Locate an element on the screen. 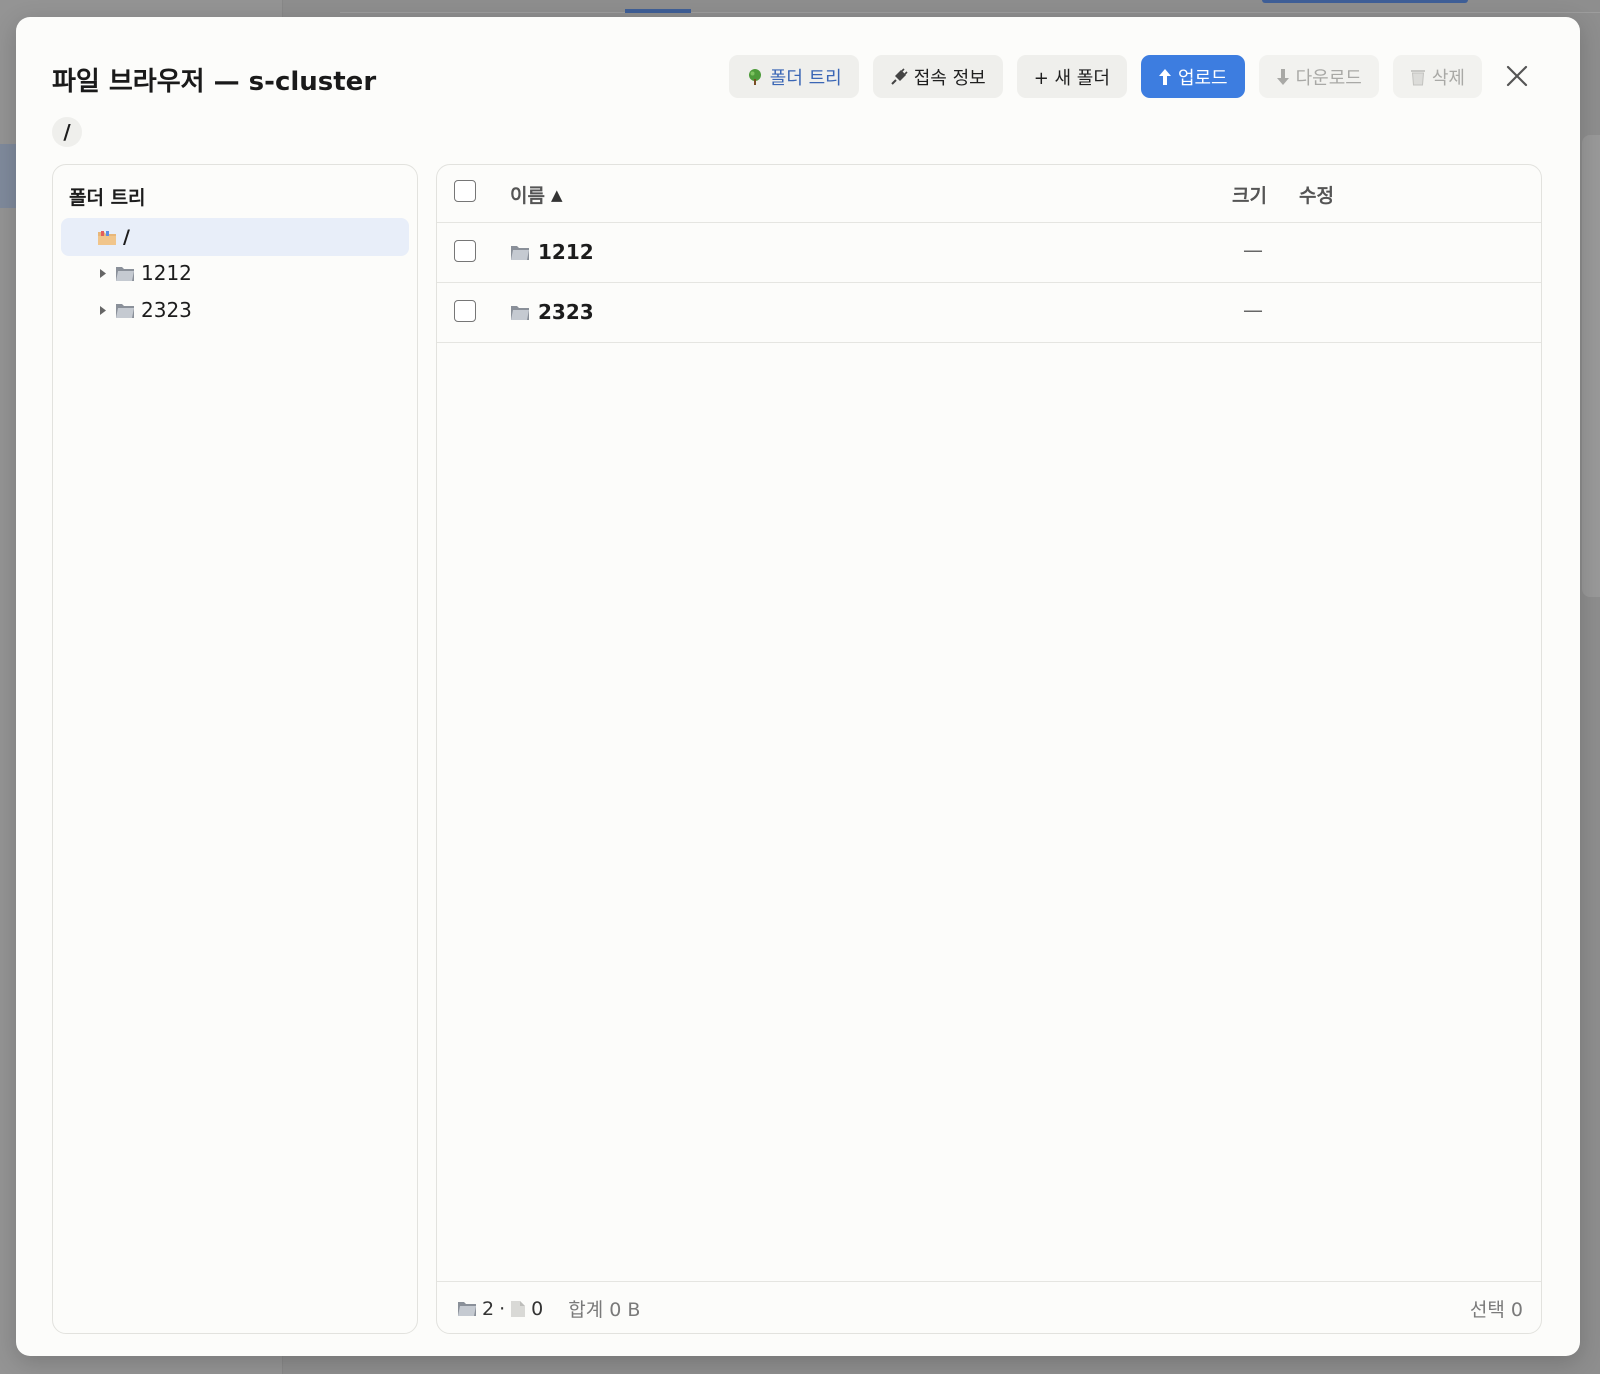 Image resolution: width=1600 pixels, height=1374 pixels. column-header-name: 이름 ▲ is located at coordinates (536, 194).